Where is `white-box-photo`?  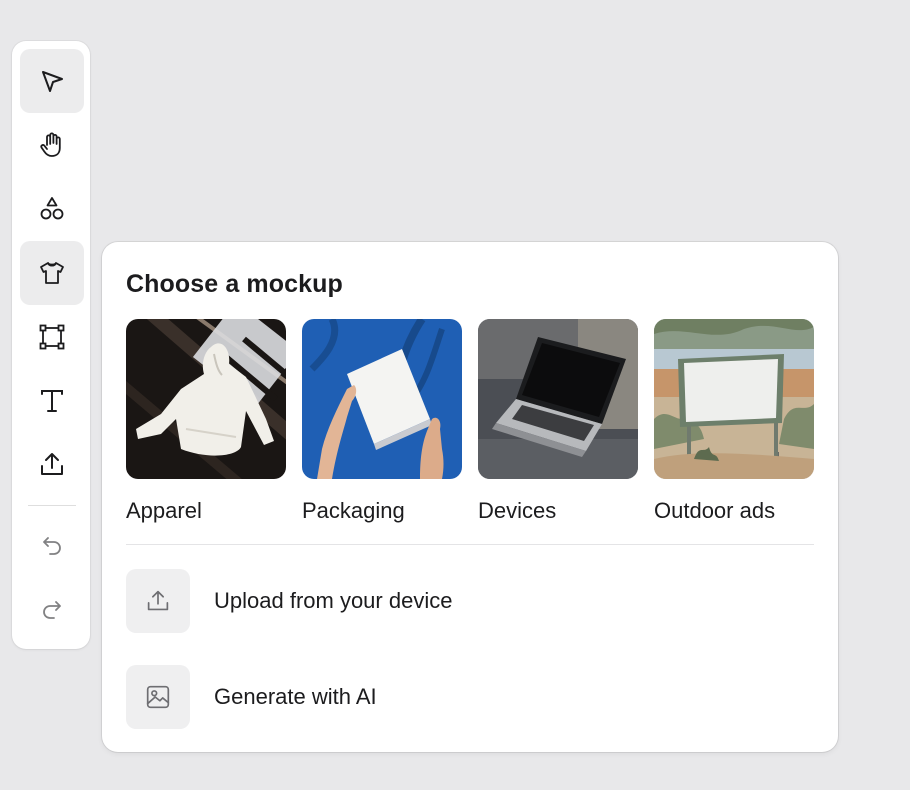
white-box-photo is located at coordinates (382, 399).